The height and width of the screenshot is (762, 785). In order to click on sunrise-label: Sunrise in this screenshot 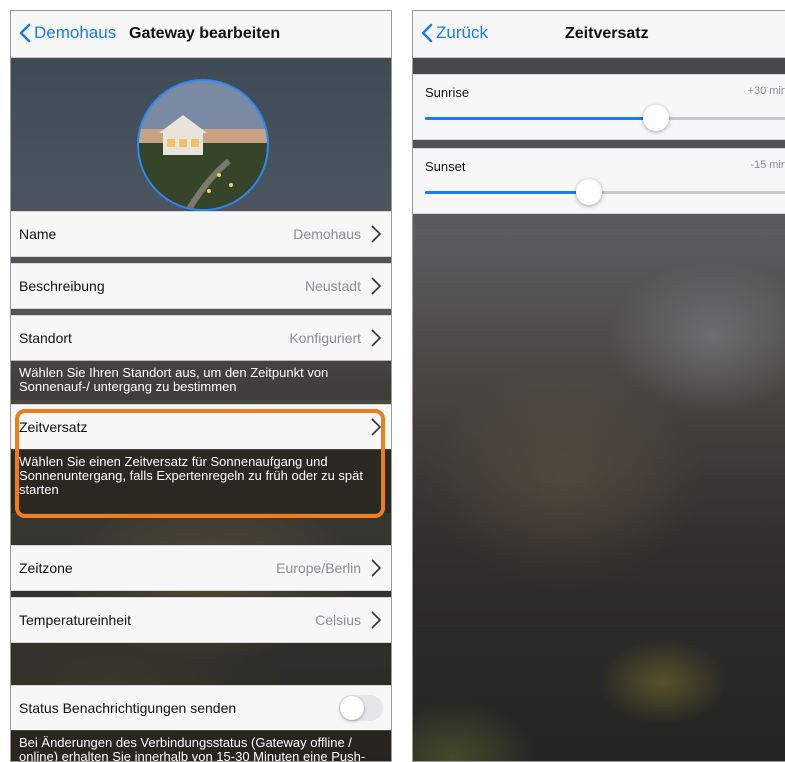, I will do `click(447, 92)`.